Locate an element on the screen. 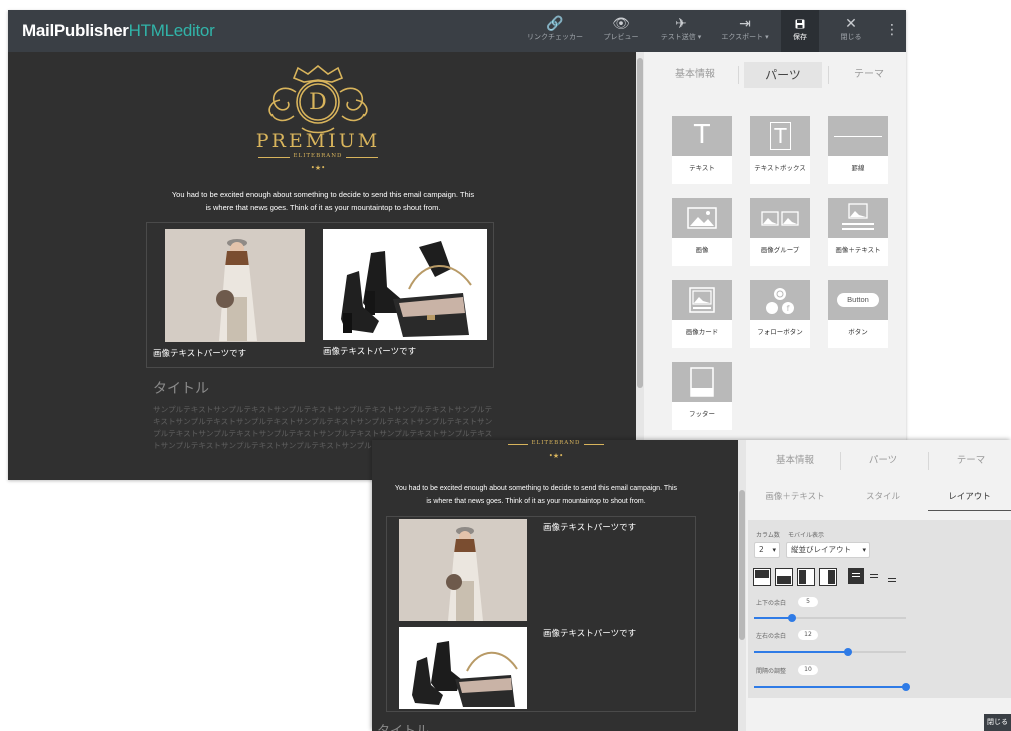 This screenshot has height=731, width=1011. part-button: Button ボタン is located at coordinates (858, 314).